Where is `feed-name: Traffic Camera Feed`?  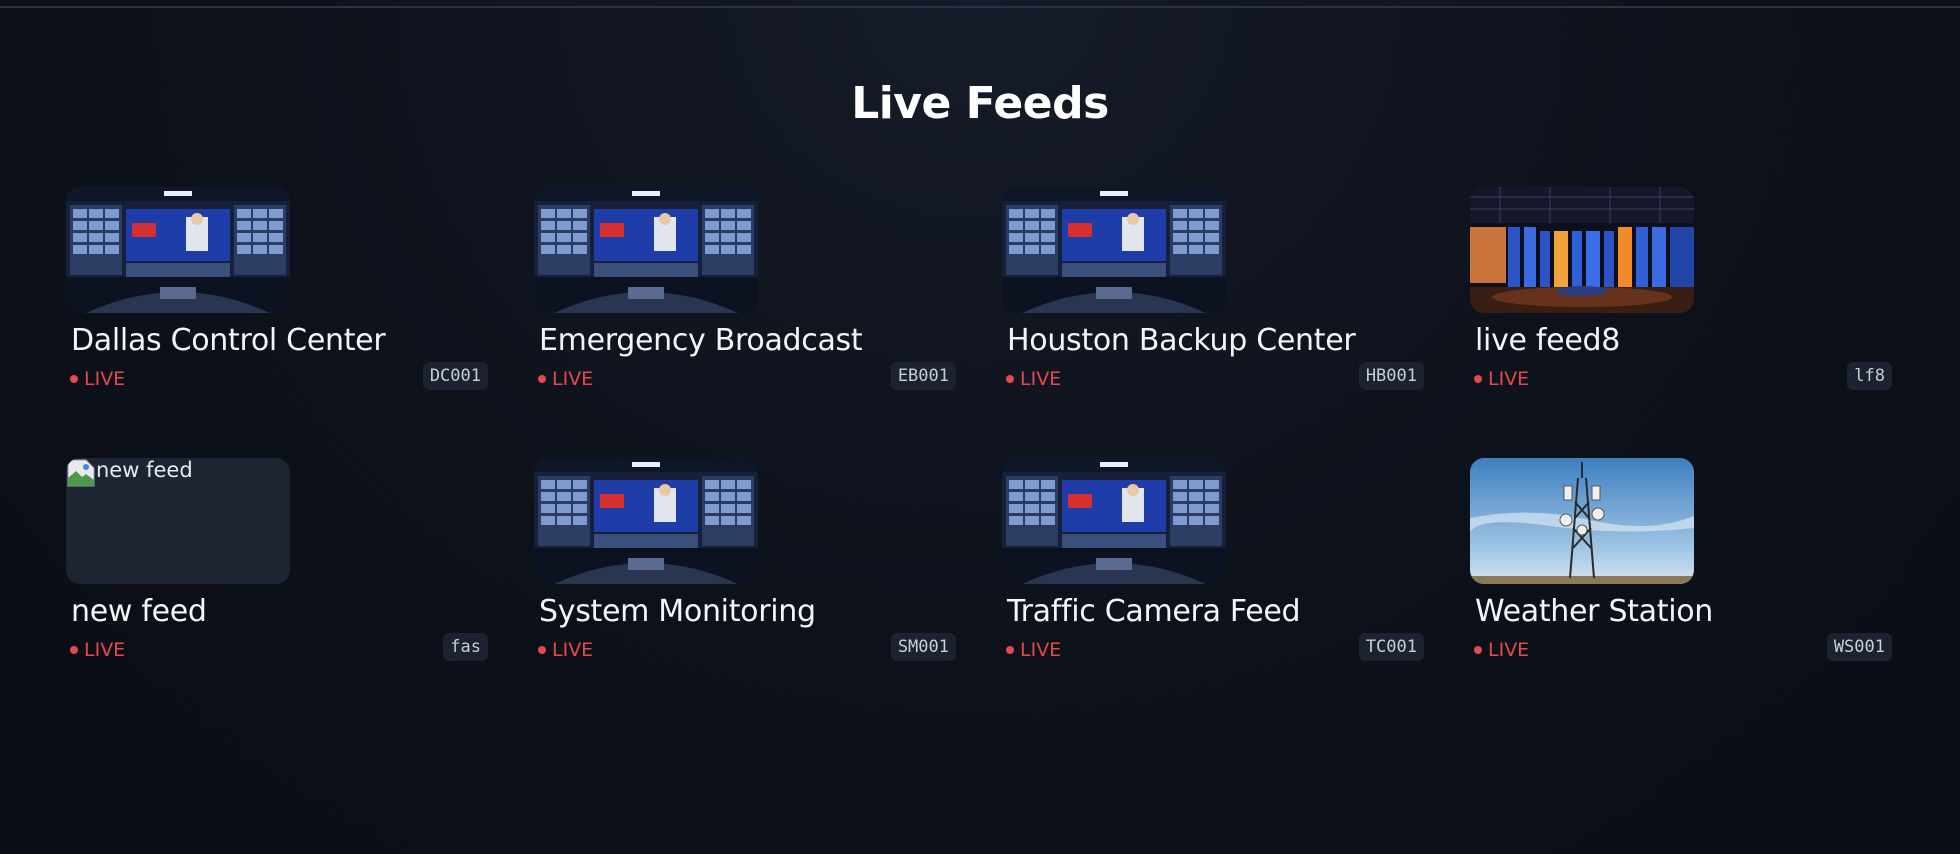 feed-name: Traffic Camera Feed is located at coordinates (1154, 611).